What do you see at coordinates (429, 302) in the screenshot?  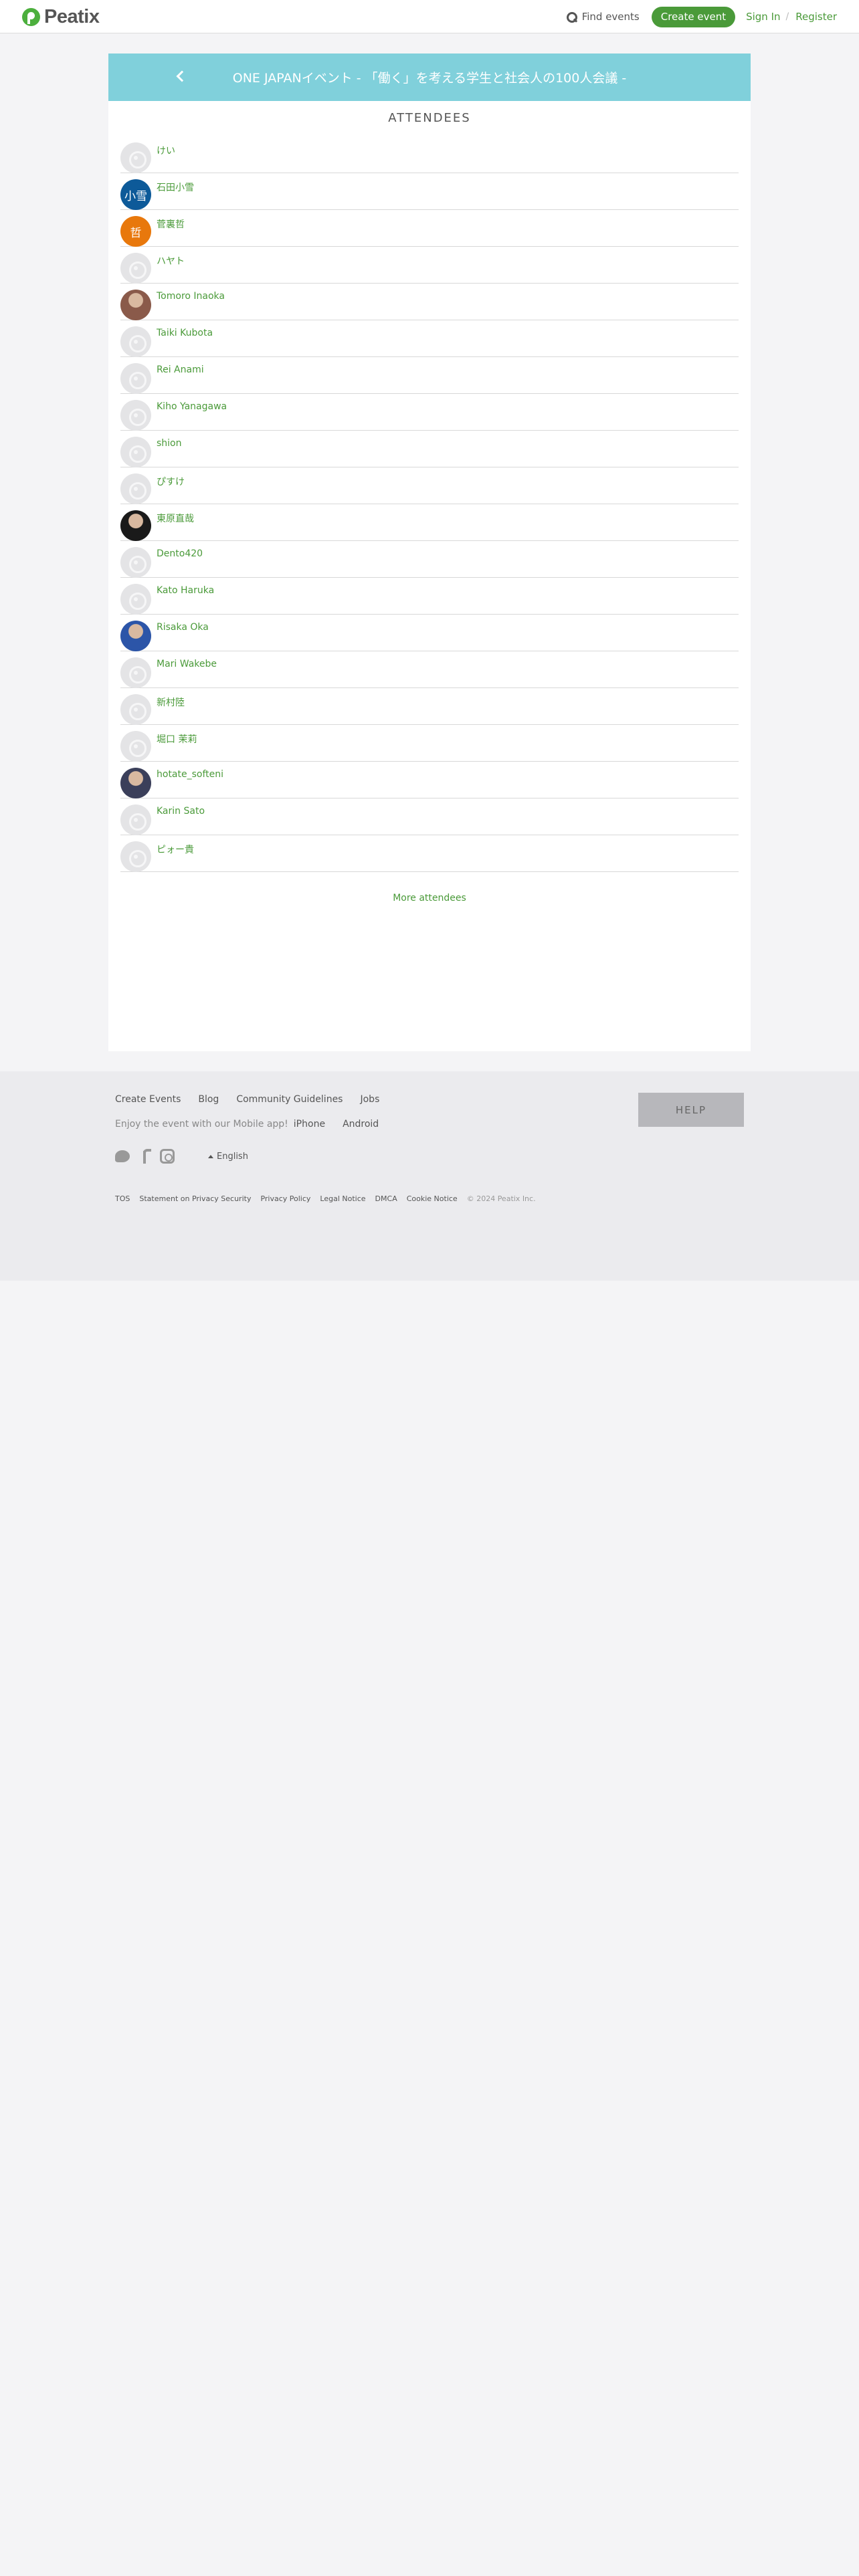 I see `attendee-row: Tomoro Inaoka` at bounding box center [429, 302].